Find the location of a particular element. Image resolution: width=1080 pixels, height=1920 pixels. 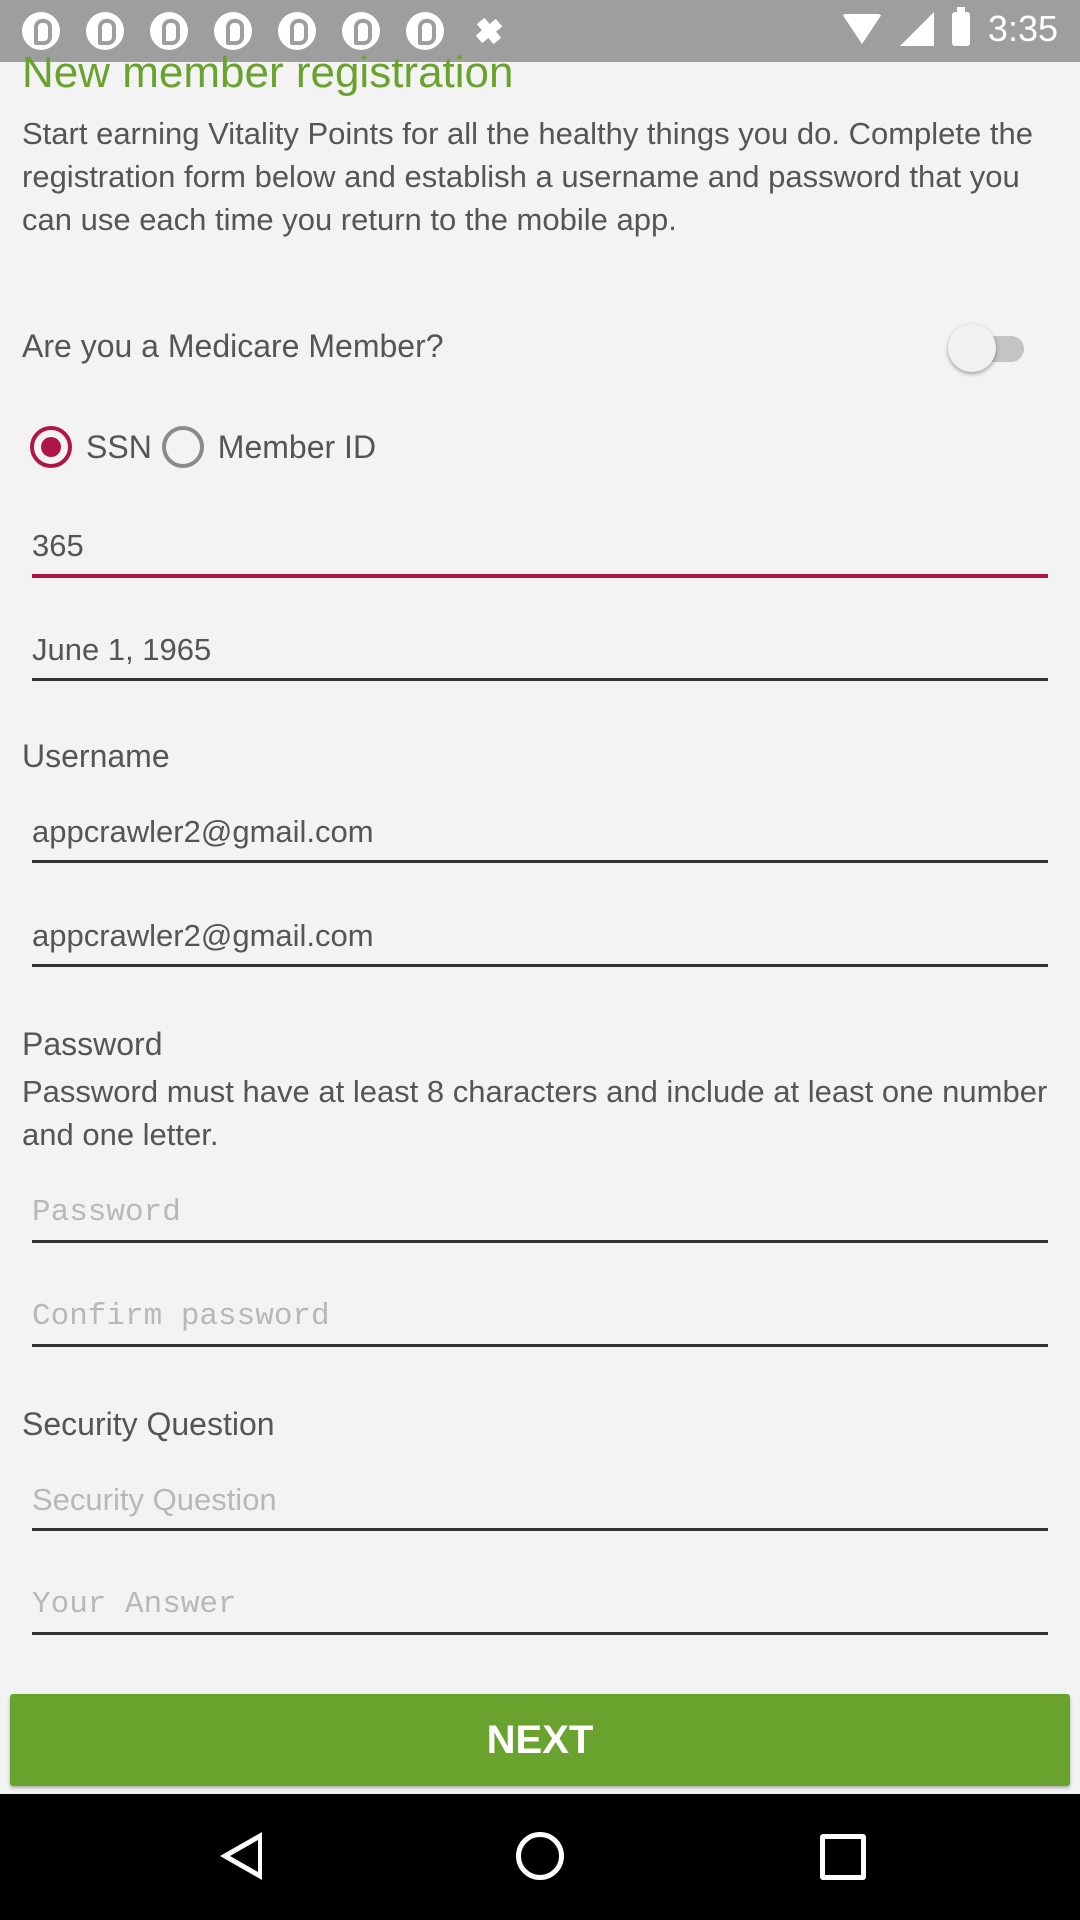

username-label: Username is located at coordinates (96, 756).